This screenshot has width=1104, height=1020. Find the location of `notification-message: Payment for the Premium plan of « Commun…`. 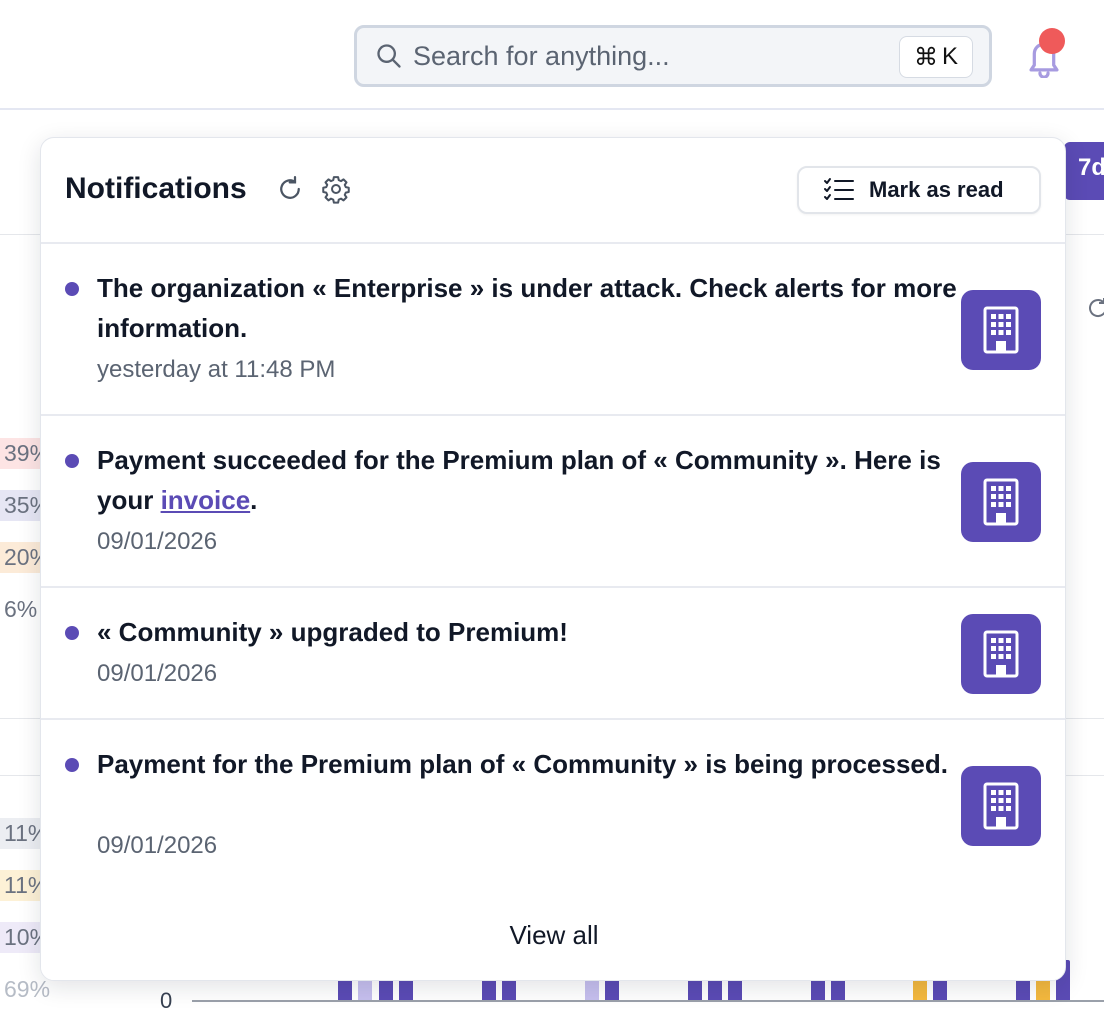

notification-message: Payment for the Premium plan of « Commun… is located at coordinates (522, 764).